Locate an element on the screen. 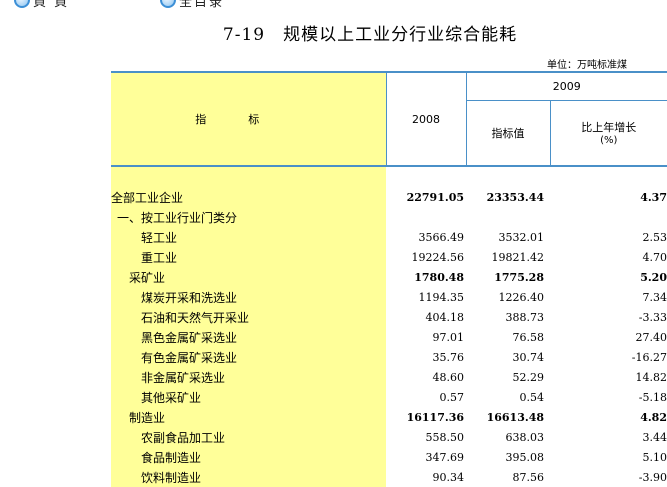  row-value-2008: 347.69 is located at coordinates (445, 457).